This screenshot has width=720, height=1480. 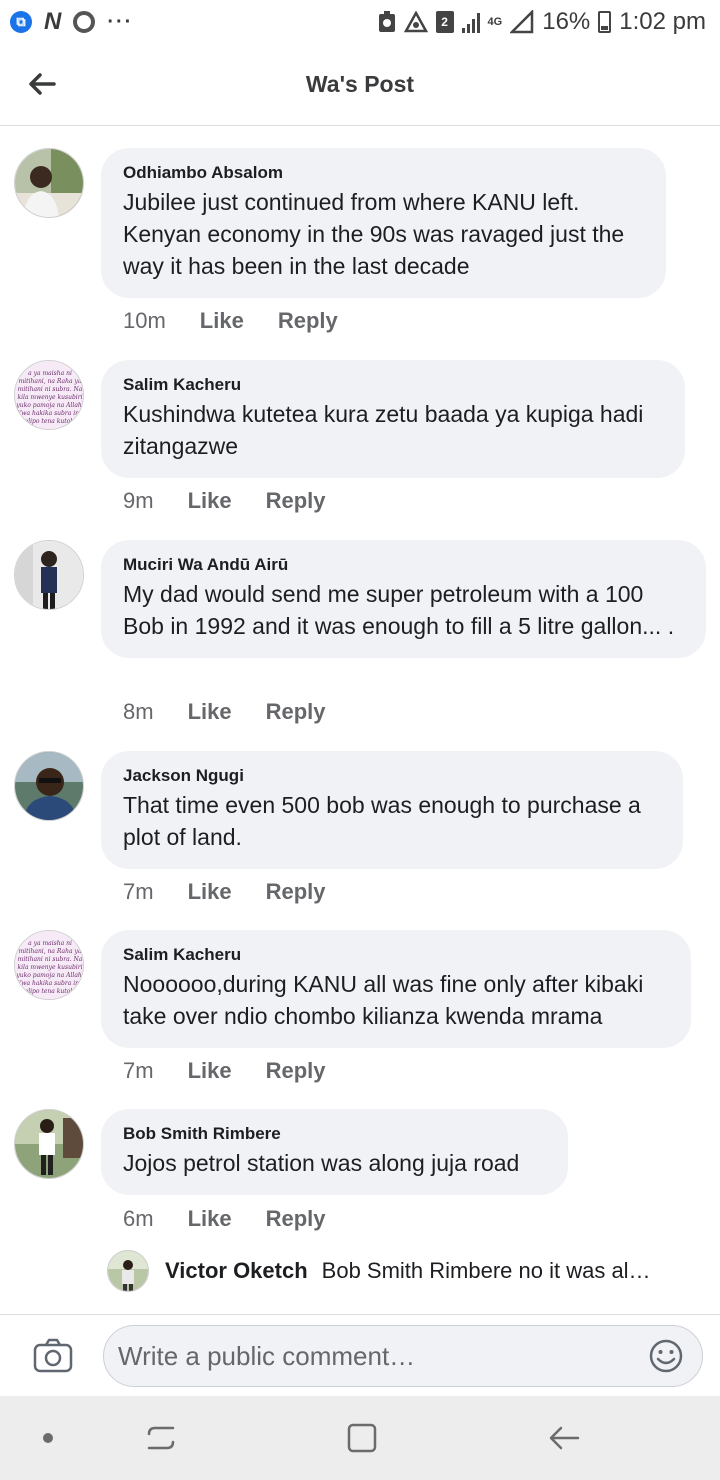 I want to click on page-title: Wa's Post, so click(x=360, y=84).